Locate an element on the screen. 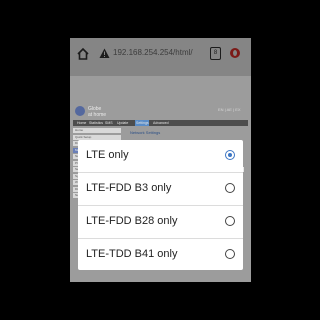  option-lte-fdd-b3: LTE-FDD B3 only is located at coordinates (160, 189).